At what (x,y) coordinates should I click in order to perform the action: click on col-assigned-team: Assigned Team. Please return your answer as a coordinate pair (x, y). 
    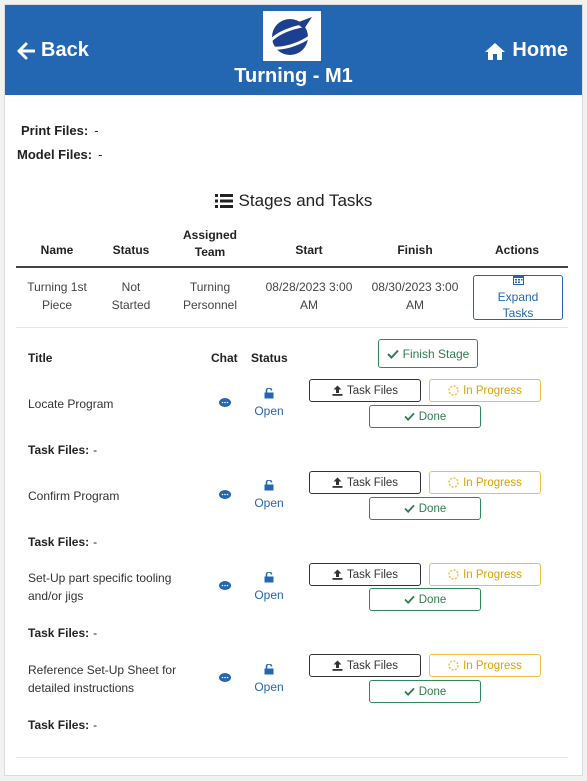
    Looking at the image, I should click on (209, 243).